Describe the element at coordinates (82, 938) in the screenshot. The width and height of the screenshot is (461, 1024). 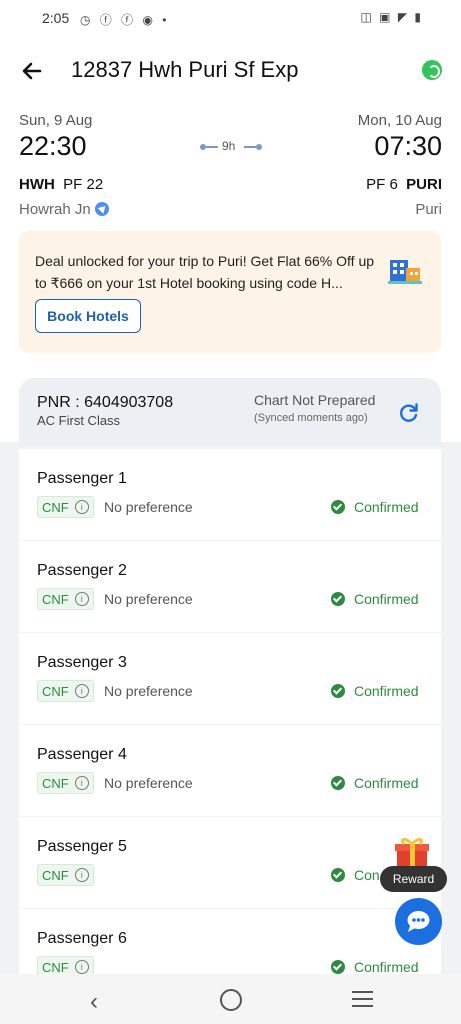
I see `passenger-name: Passenger 6` at that location.